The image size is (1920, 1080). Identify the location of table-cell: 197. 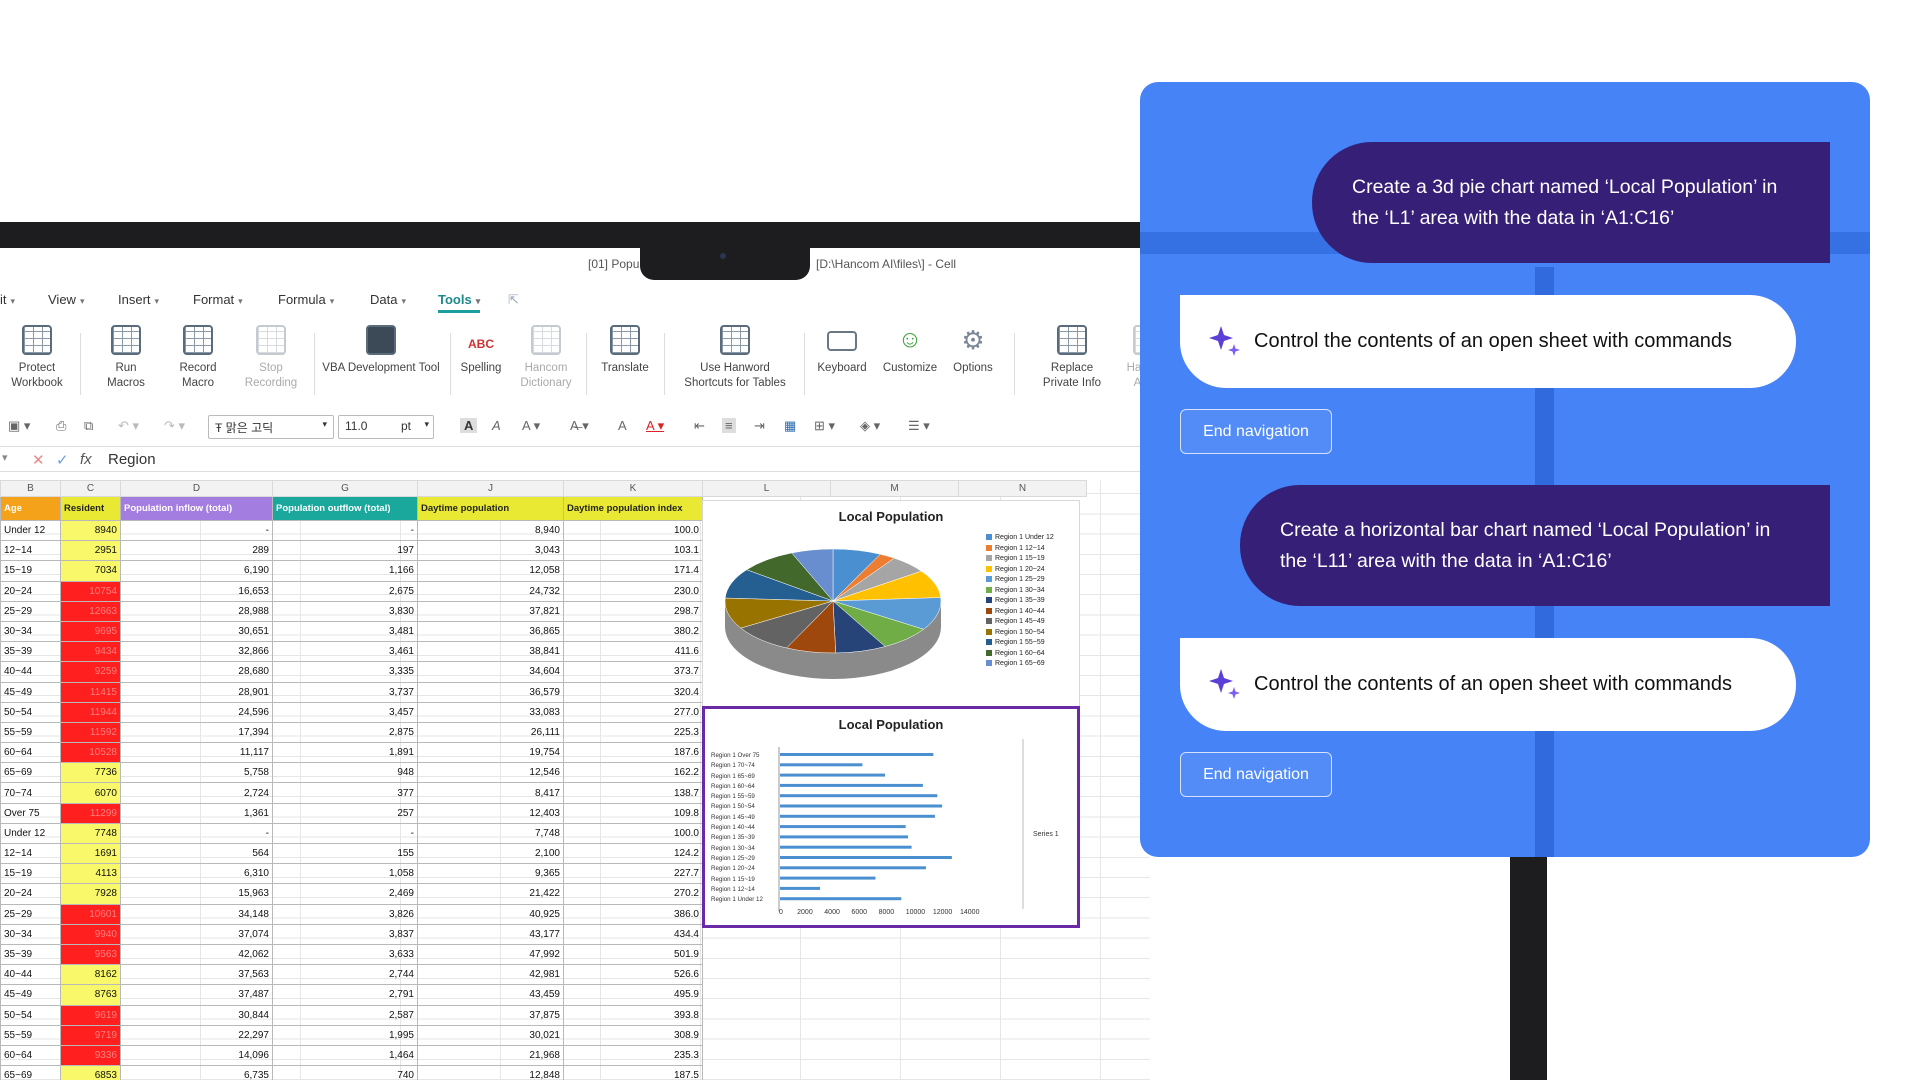
(345, 551).